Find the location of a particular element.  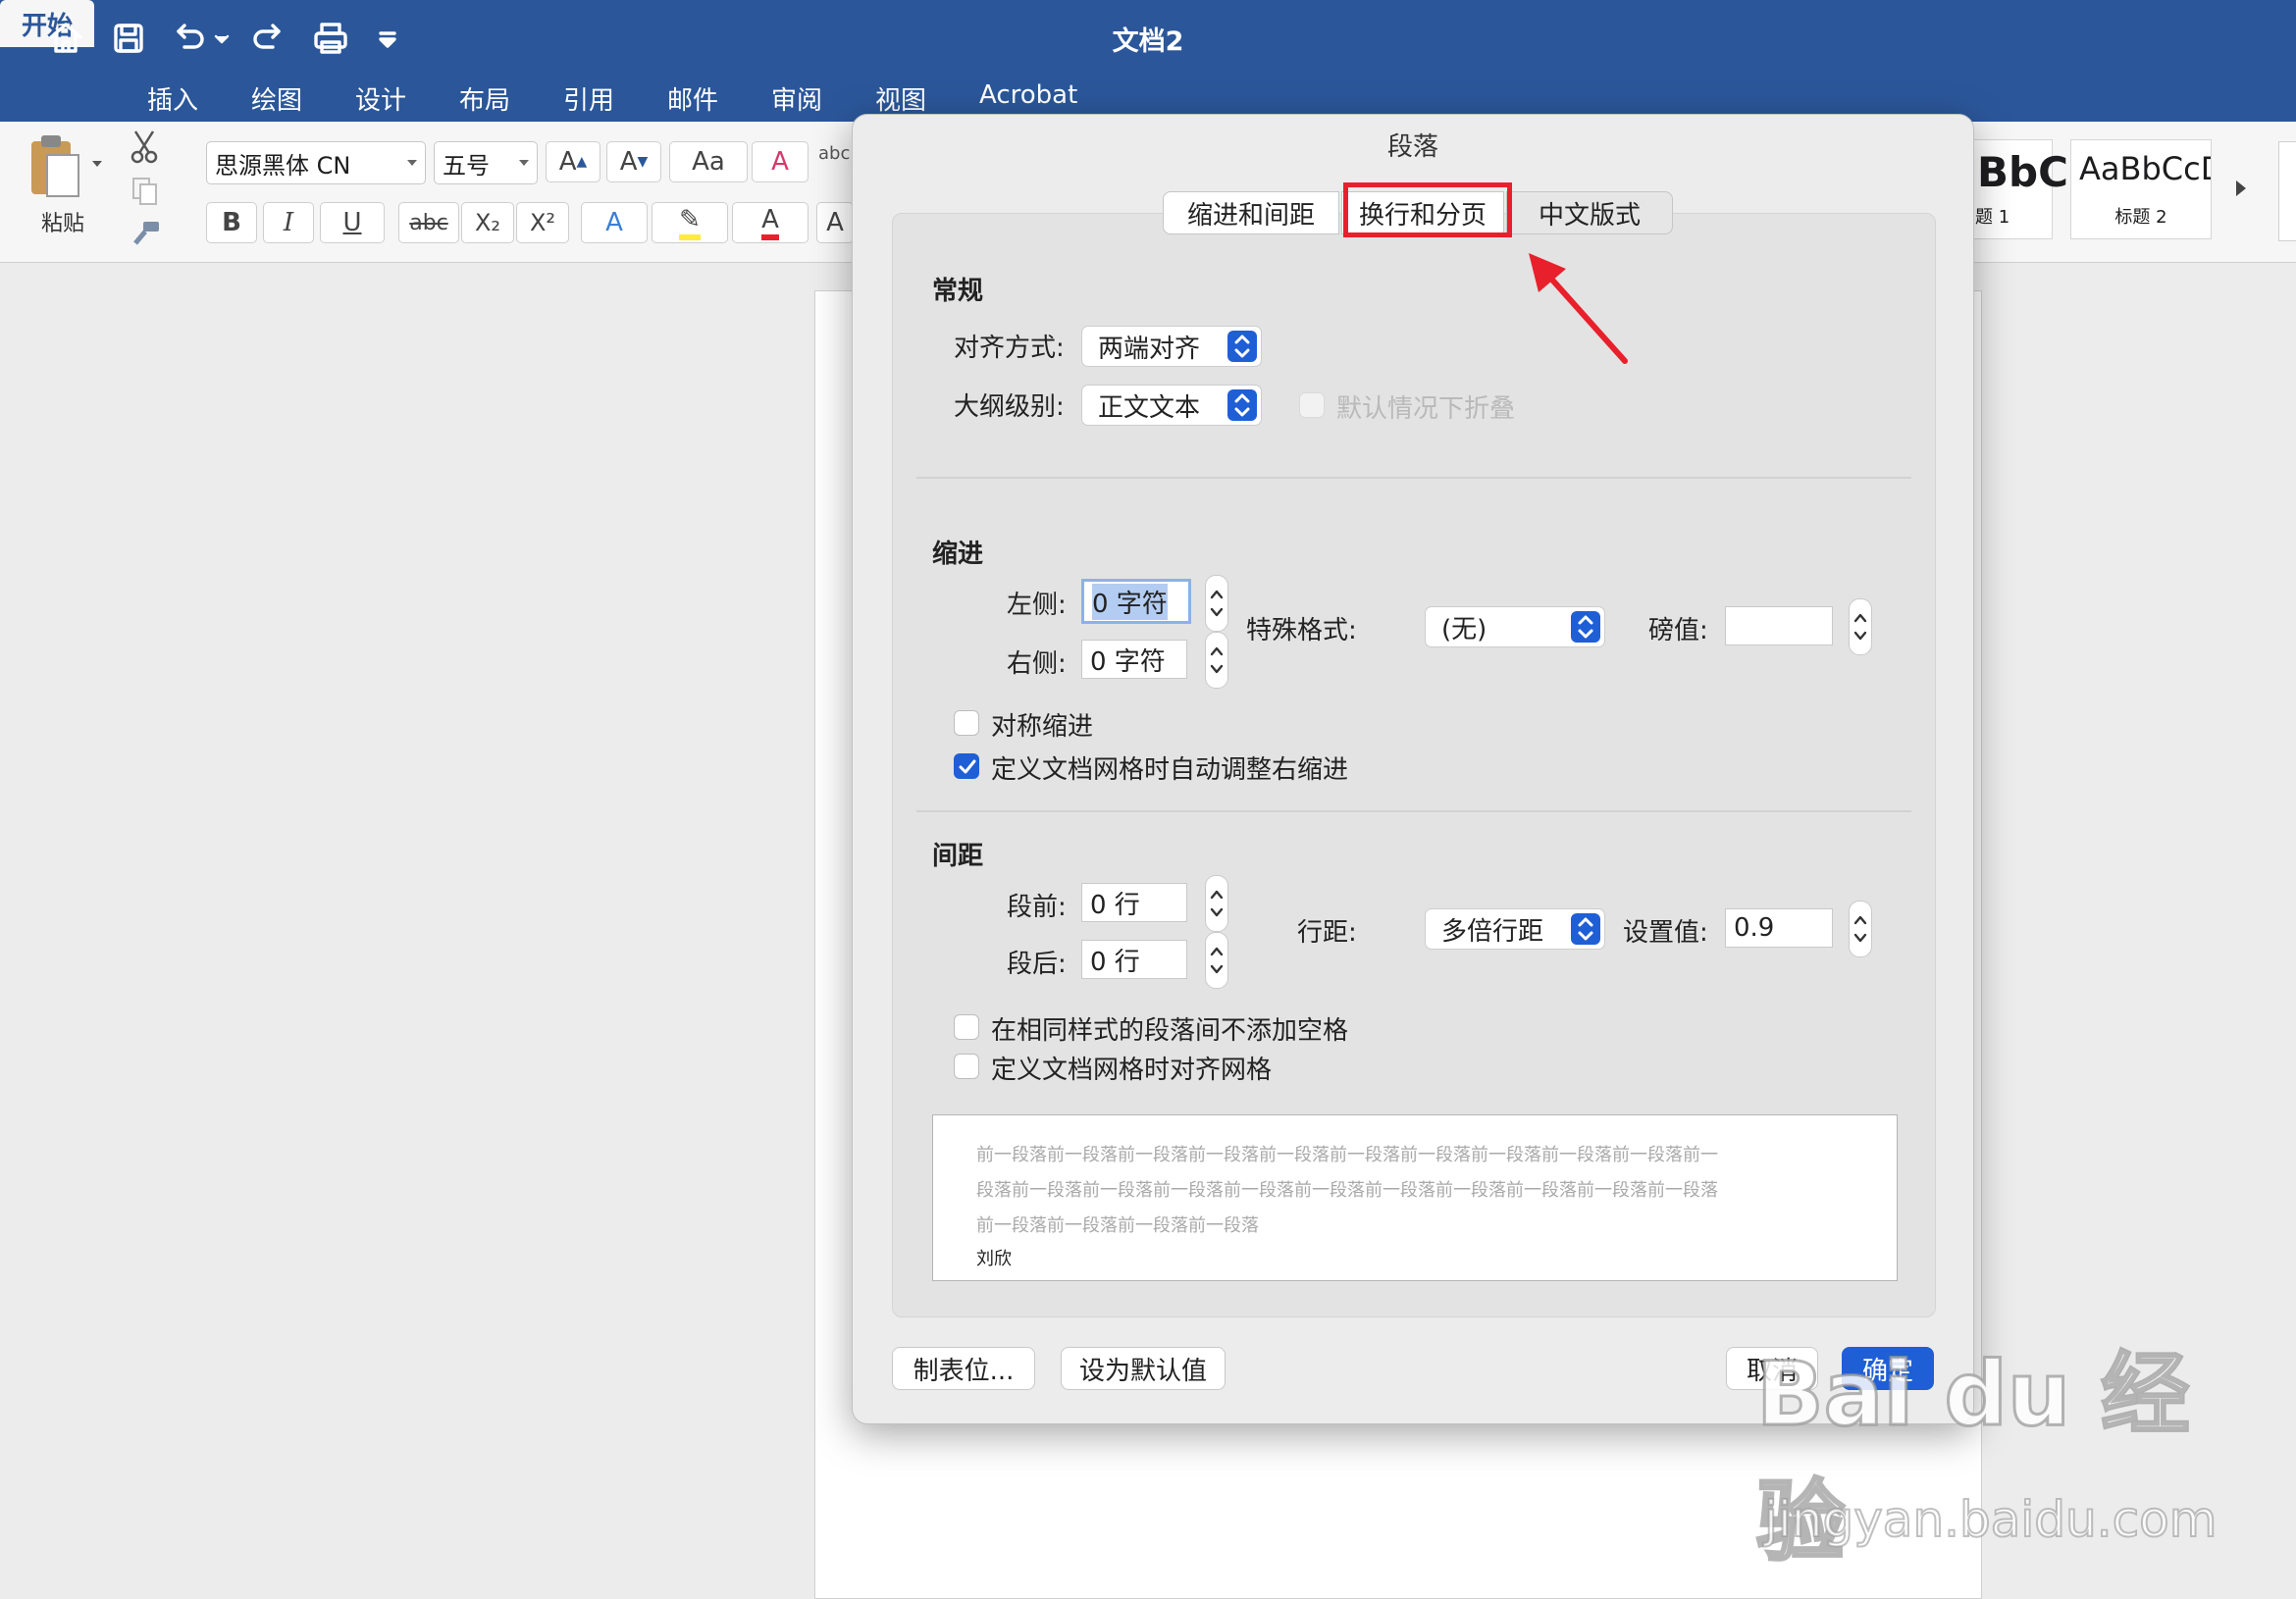

styles-pane-button is located at coordinates (2287, 191).